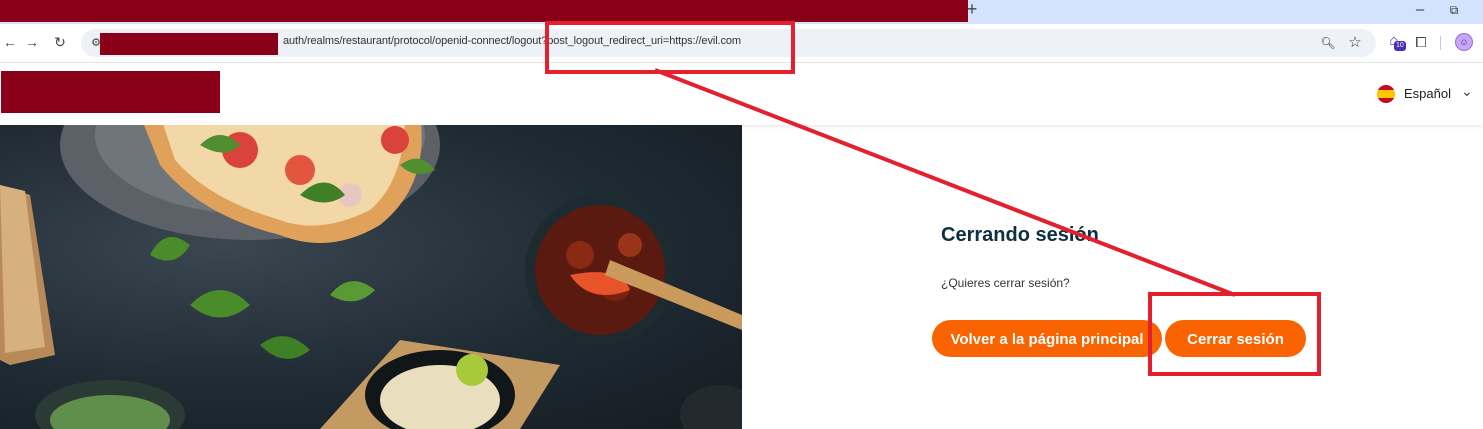 The image size is (1483, 429). I want to click on toolbar-divider, so click(1440, 43).